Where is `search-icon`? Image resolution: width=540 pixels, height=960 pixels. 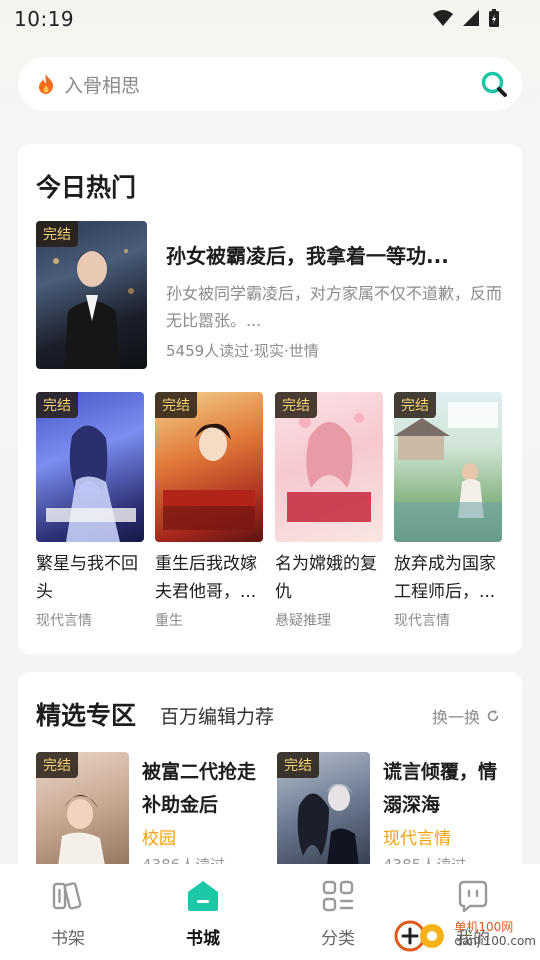 search-icon is located at coordinates (494, 84).